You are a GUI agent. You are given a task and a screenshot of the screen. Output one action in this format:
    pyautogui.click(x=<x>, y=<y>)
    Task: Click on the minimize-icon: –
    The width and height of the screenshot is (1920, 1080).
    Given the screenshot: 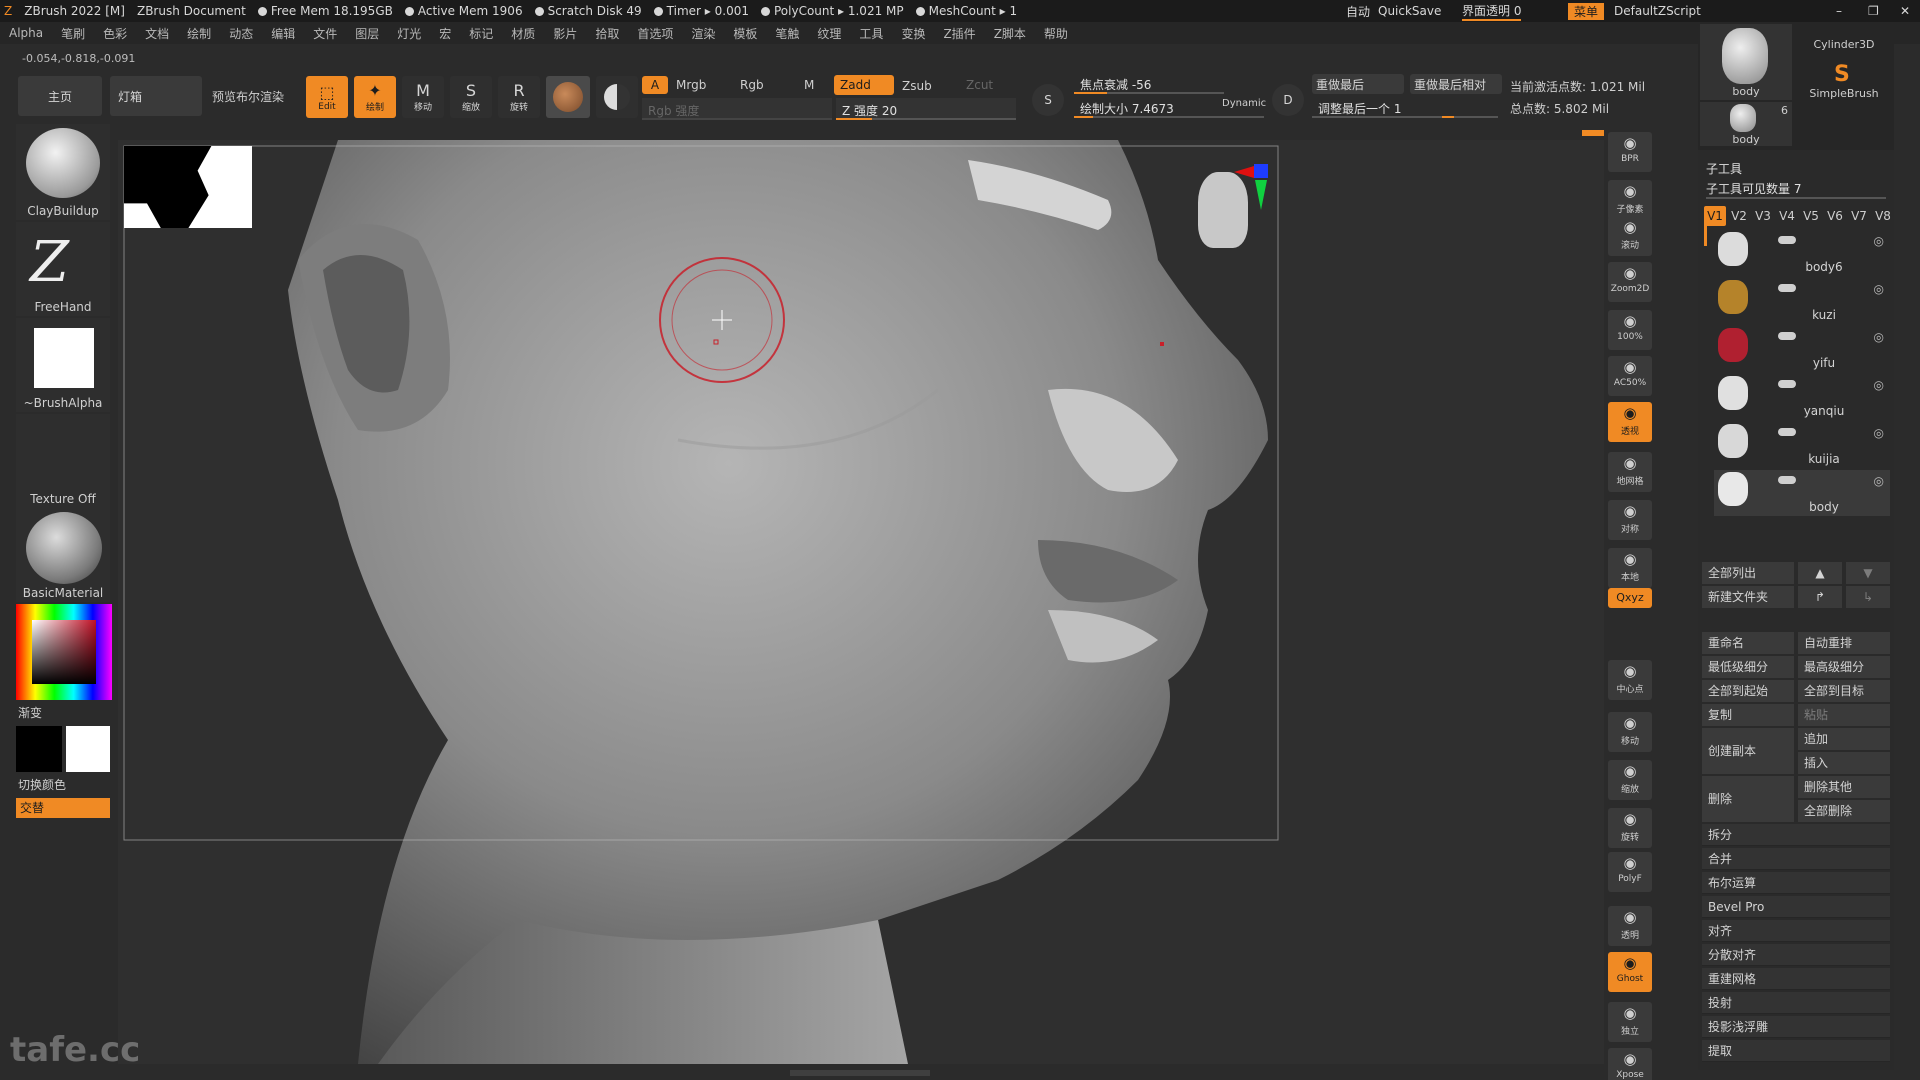 What is the action you would take?
    pyautogui.click(x=1839, y=11)
    